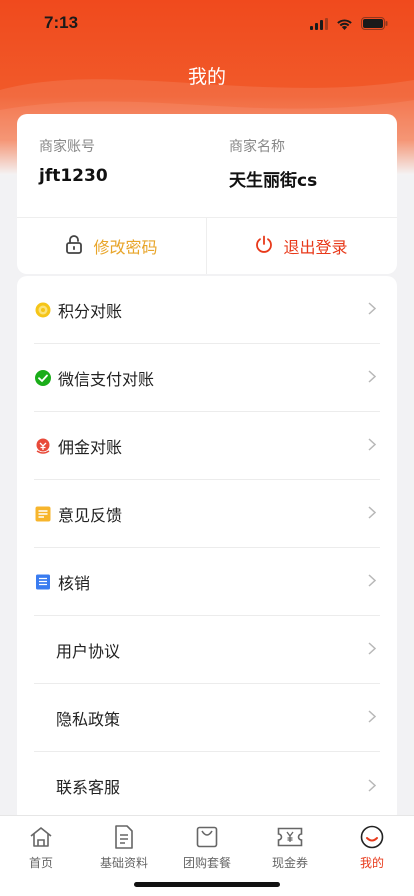 This screenshot has width=414, height=896. What do you see at coordinates (257, 147) in the screenshot?
I see `merchant-name-label: 商家名称` at bounding box center [257, 147].